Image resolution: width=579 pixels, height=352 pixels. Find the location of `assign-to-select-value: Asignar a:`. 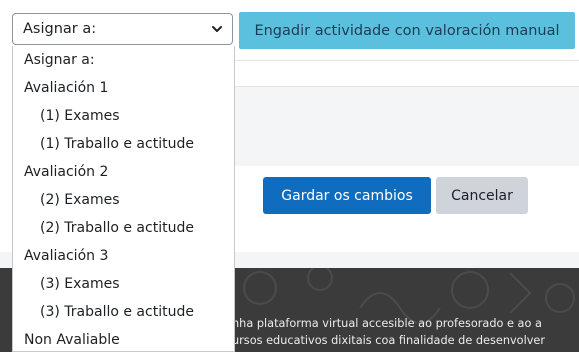

assign-to-select-value: Asignar a: is located at coordinates (60, 29).